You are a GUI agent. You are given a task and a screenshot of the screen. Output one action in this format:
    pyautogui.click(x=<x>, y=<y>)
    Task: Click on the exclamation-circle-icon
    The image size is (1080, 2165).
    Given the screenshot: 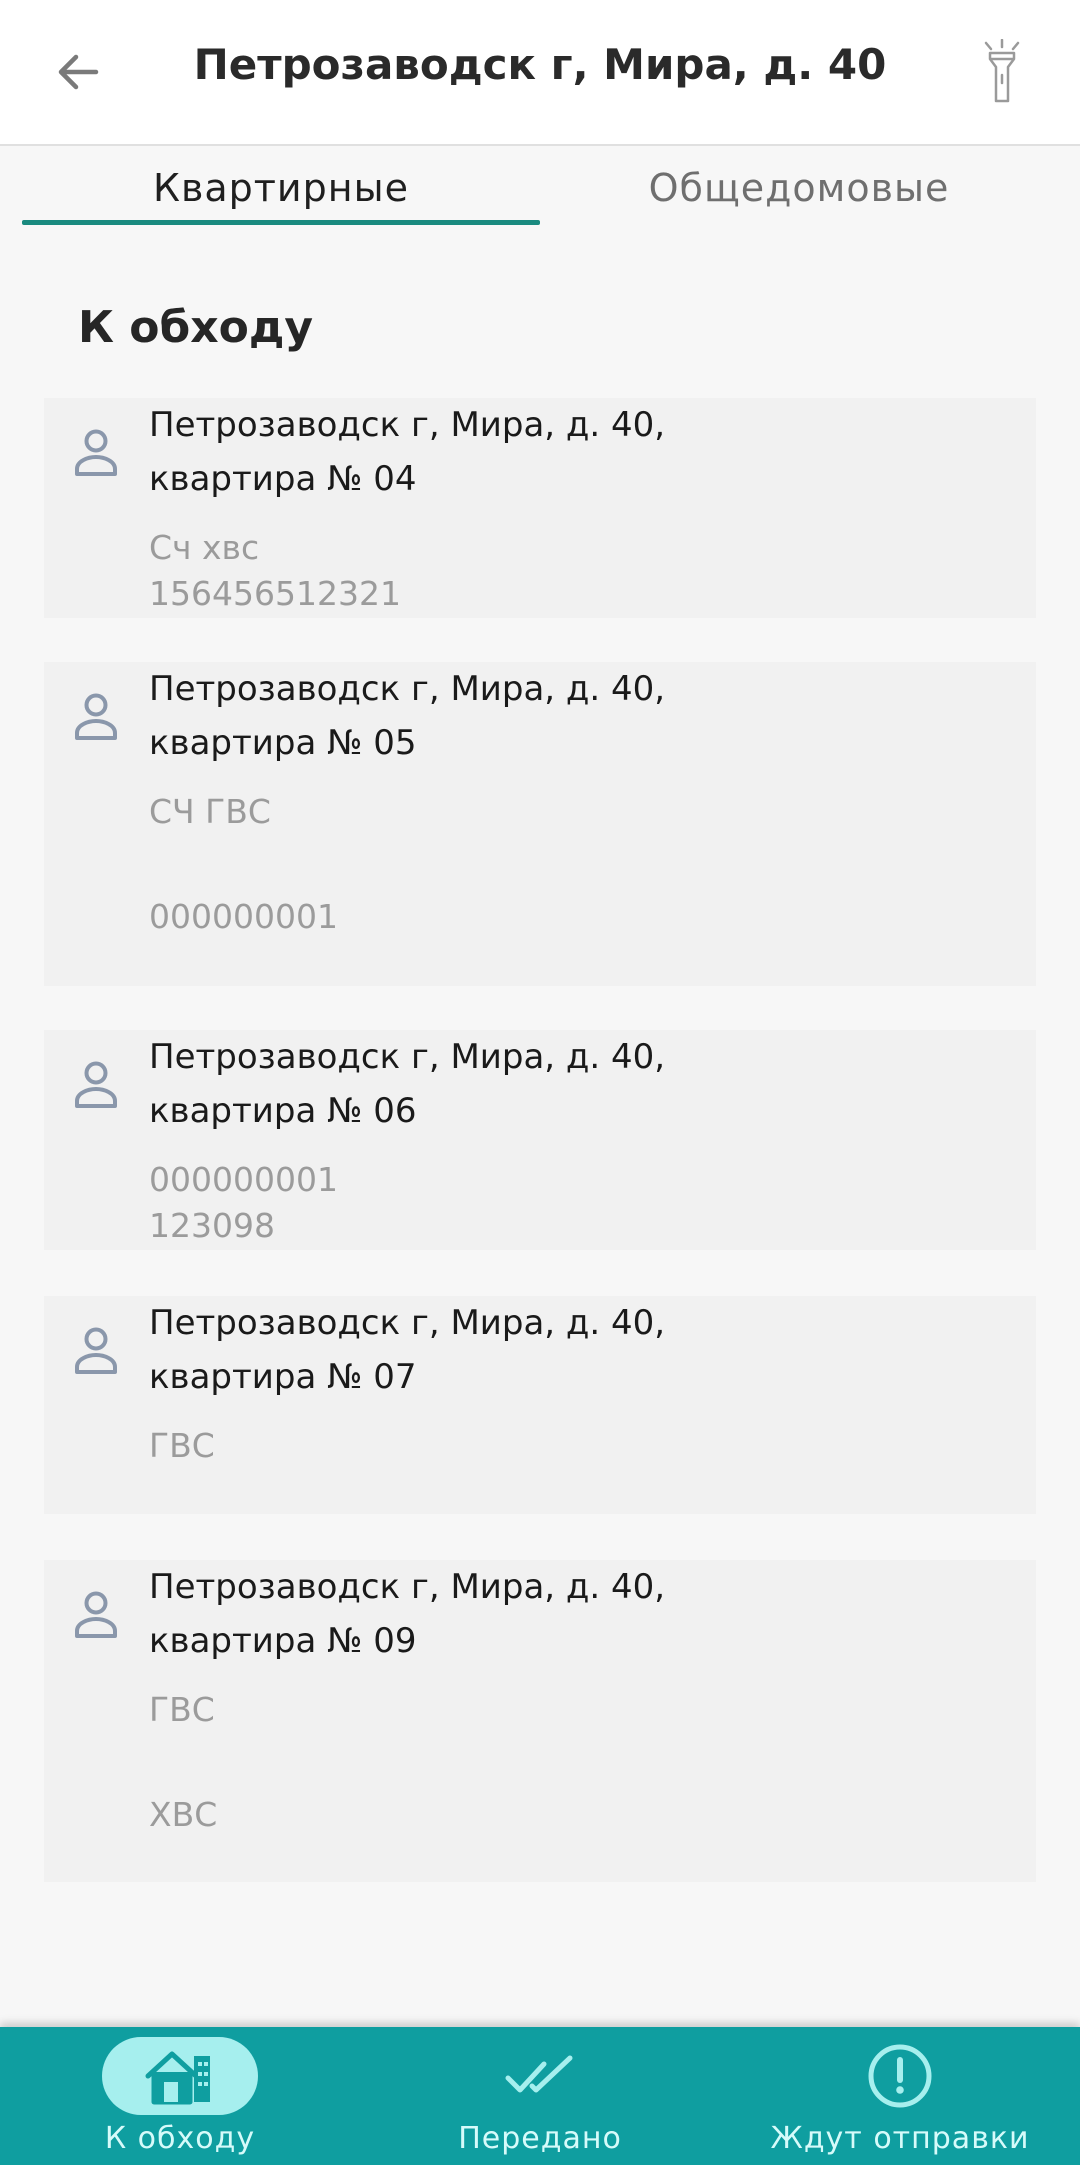 What is the action you would take?
    pyautogui.click(x=900, y=2076)
    